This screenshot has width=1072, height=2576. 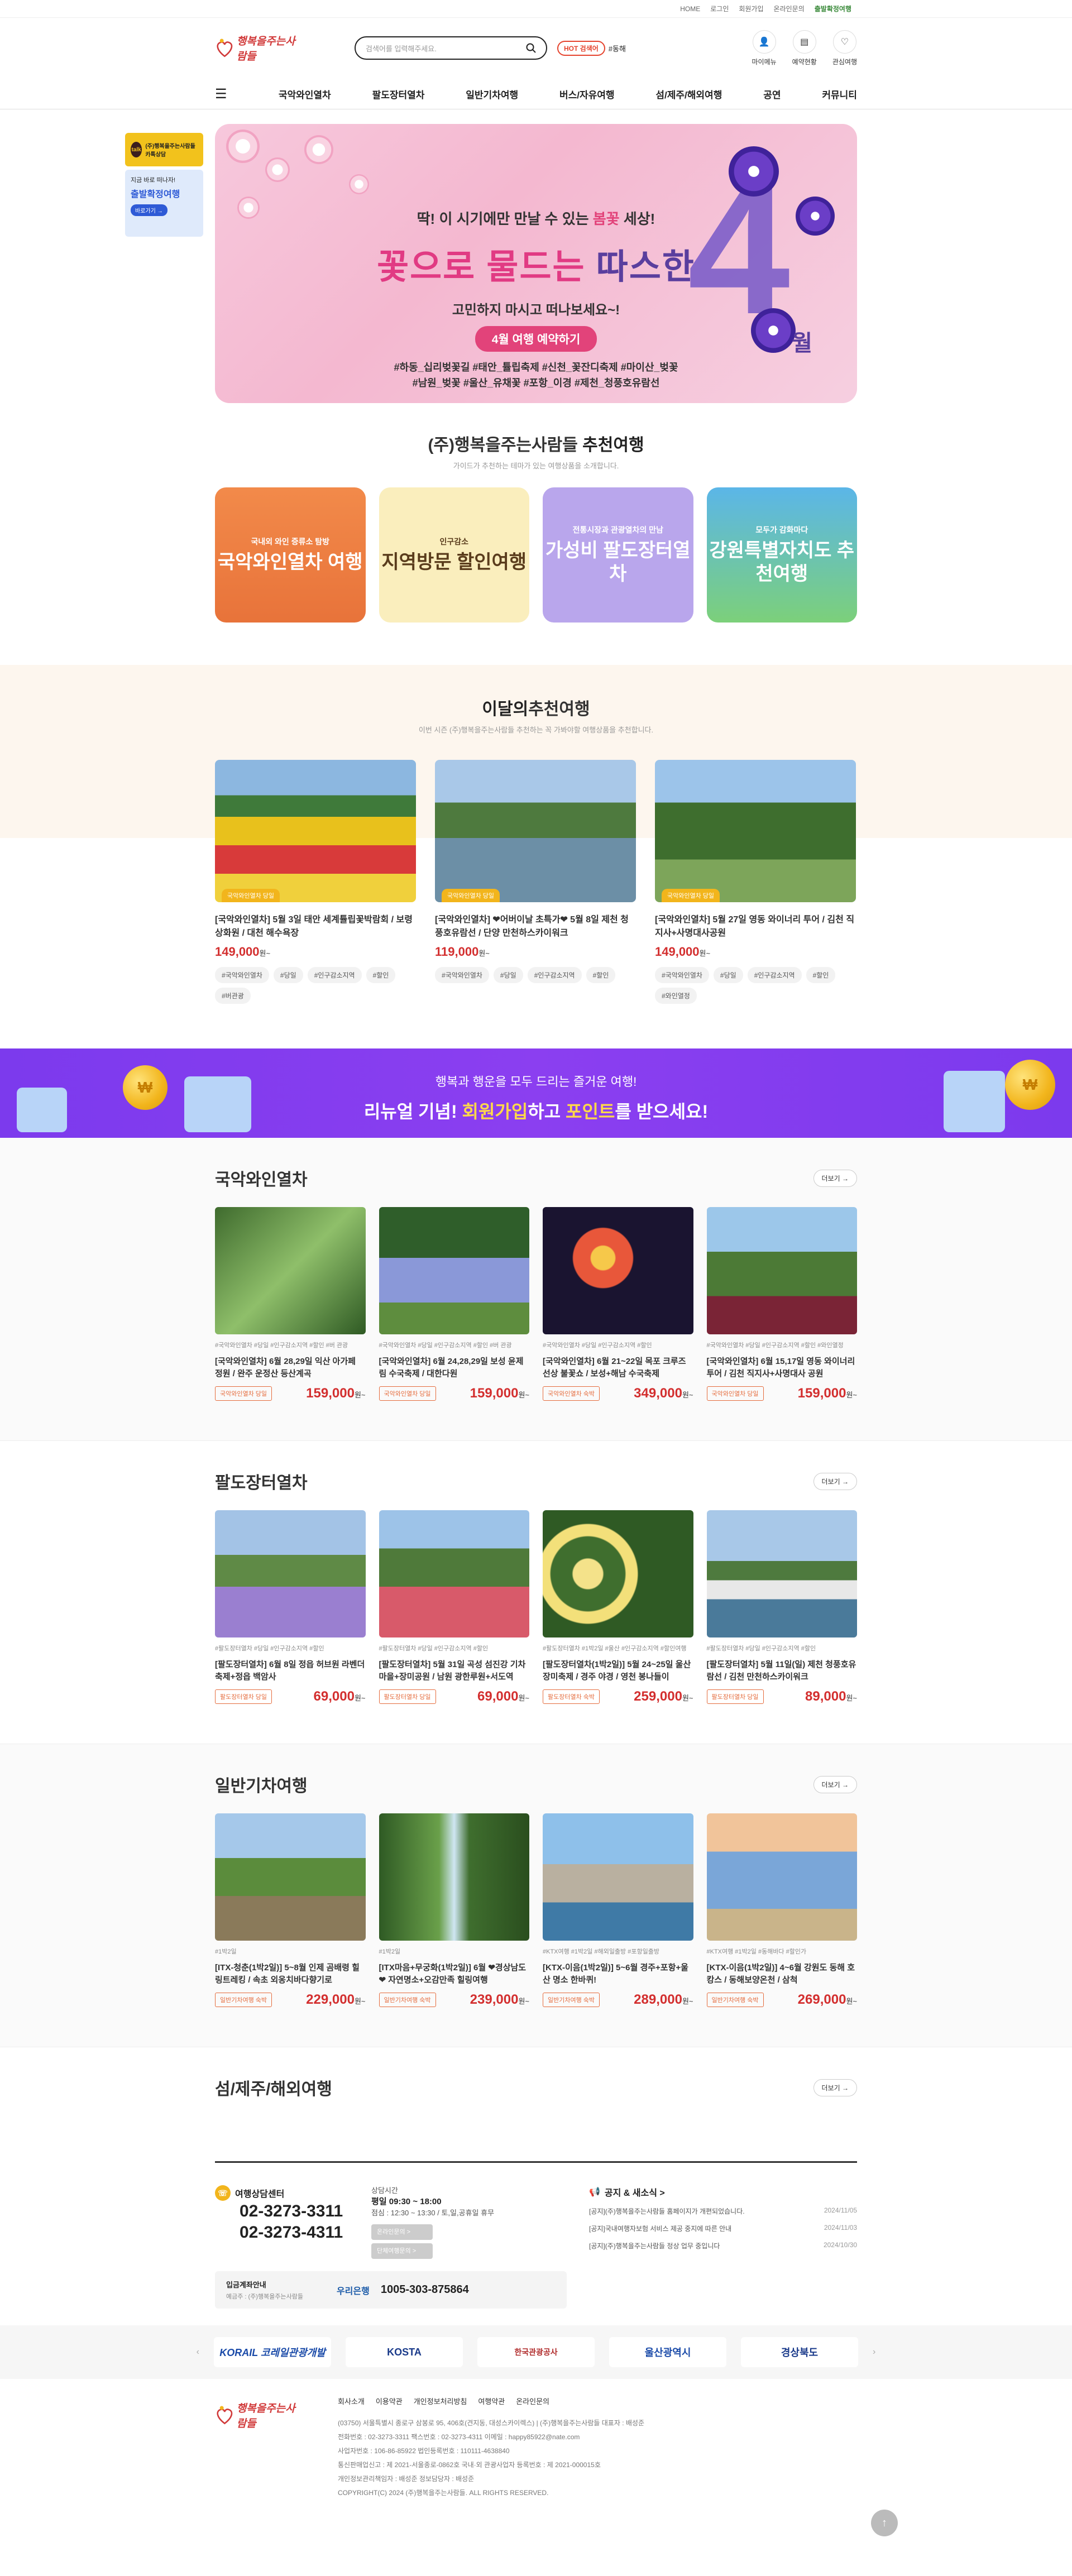 What do you see at coordinates (723, 2228) in the screenshot?
I see `notice-item: [공지]국내여행자보험 서비스 제공 중지에 따른 안내 2024/11/03` at bounding box center [723, 2228].